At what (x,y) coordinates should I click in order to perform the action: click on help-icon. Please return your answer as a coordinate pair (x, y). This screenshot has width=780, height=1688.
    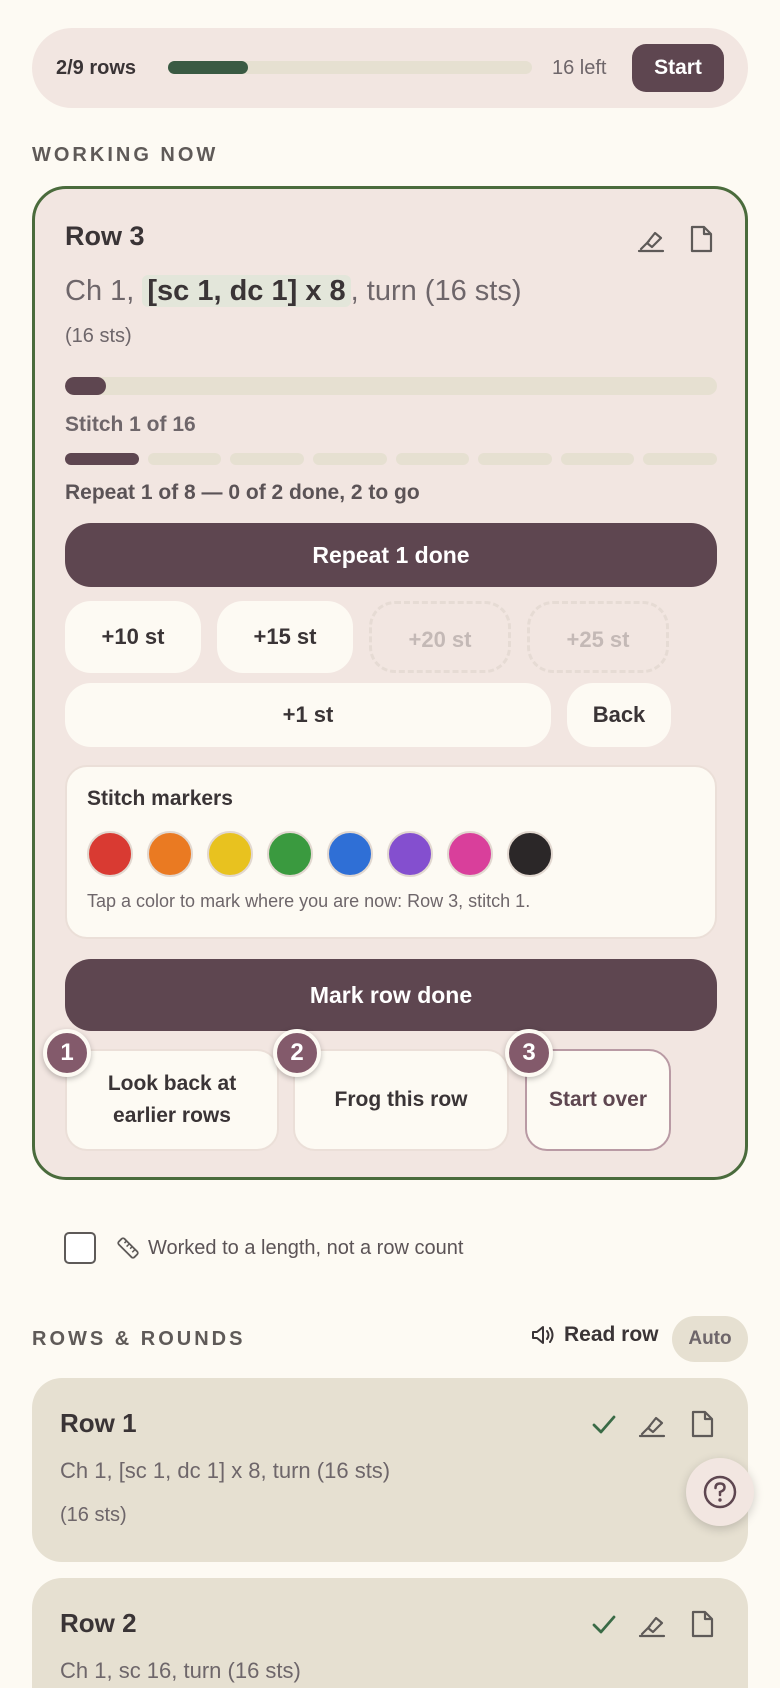
    Looking at the image, I should click on (720, 1492).